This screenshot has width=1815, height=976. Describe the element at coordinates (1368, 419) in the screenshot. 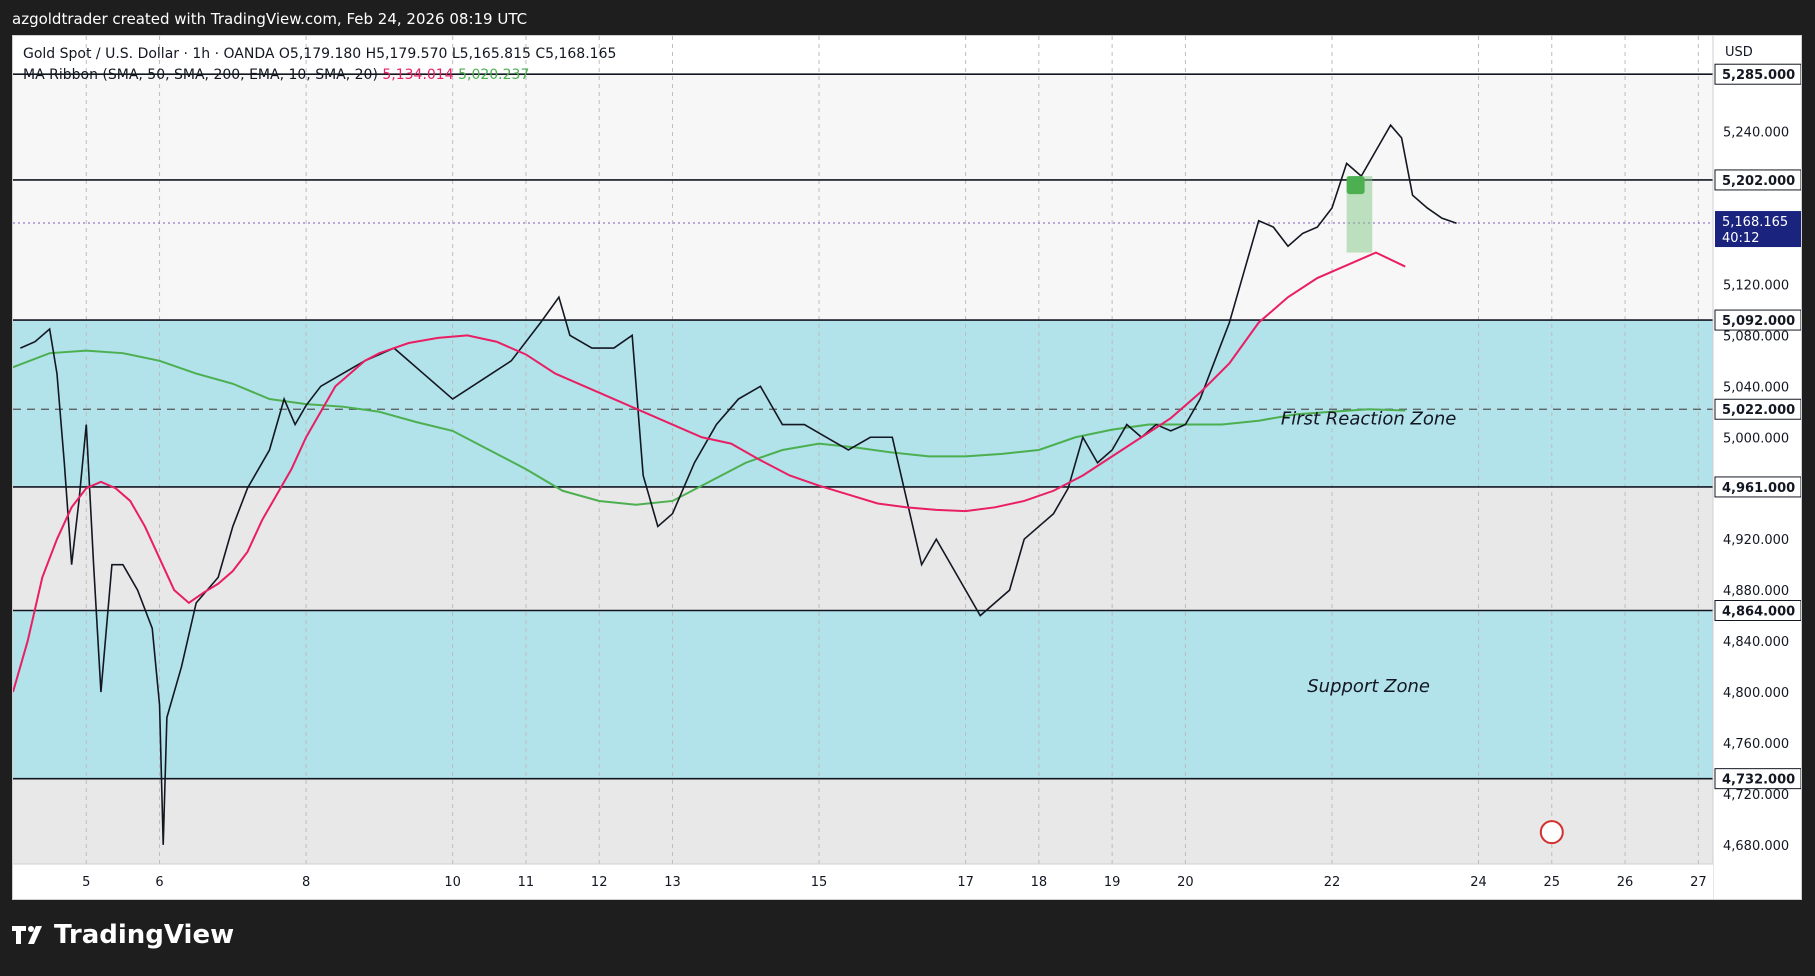

I see `zone-label-first-reaction: First Reaction Zone` at that location.